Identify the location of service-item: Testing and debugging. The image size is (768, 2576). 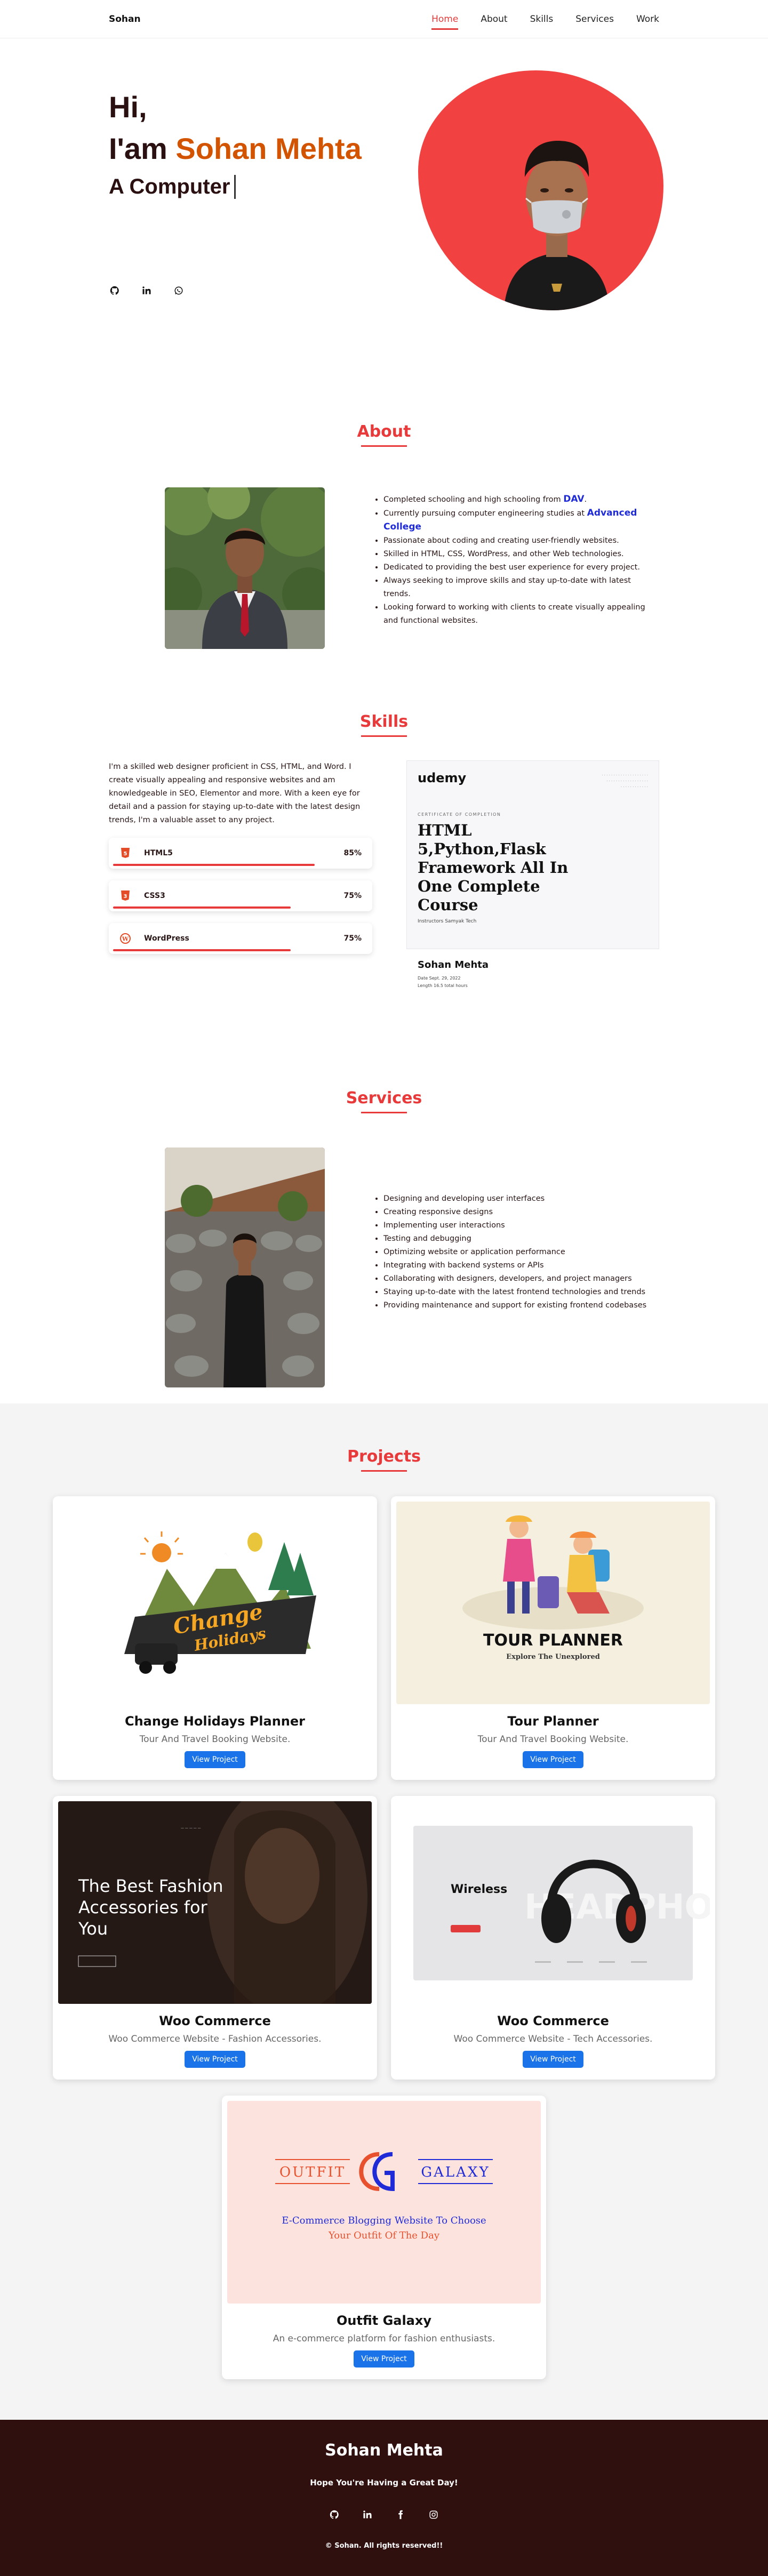
(519, 1239).